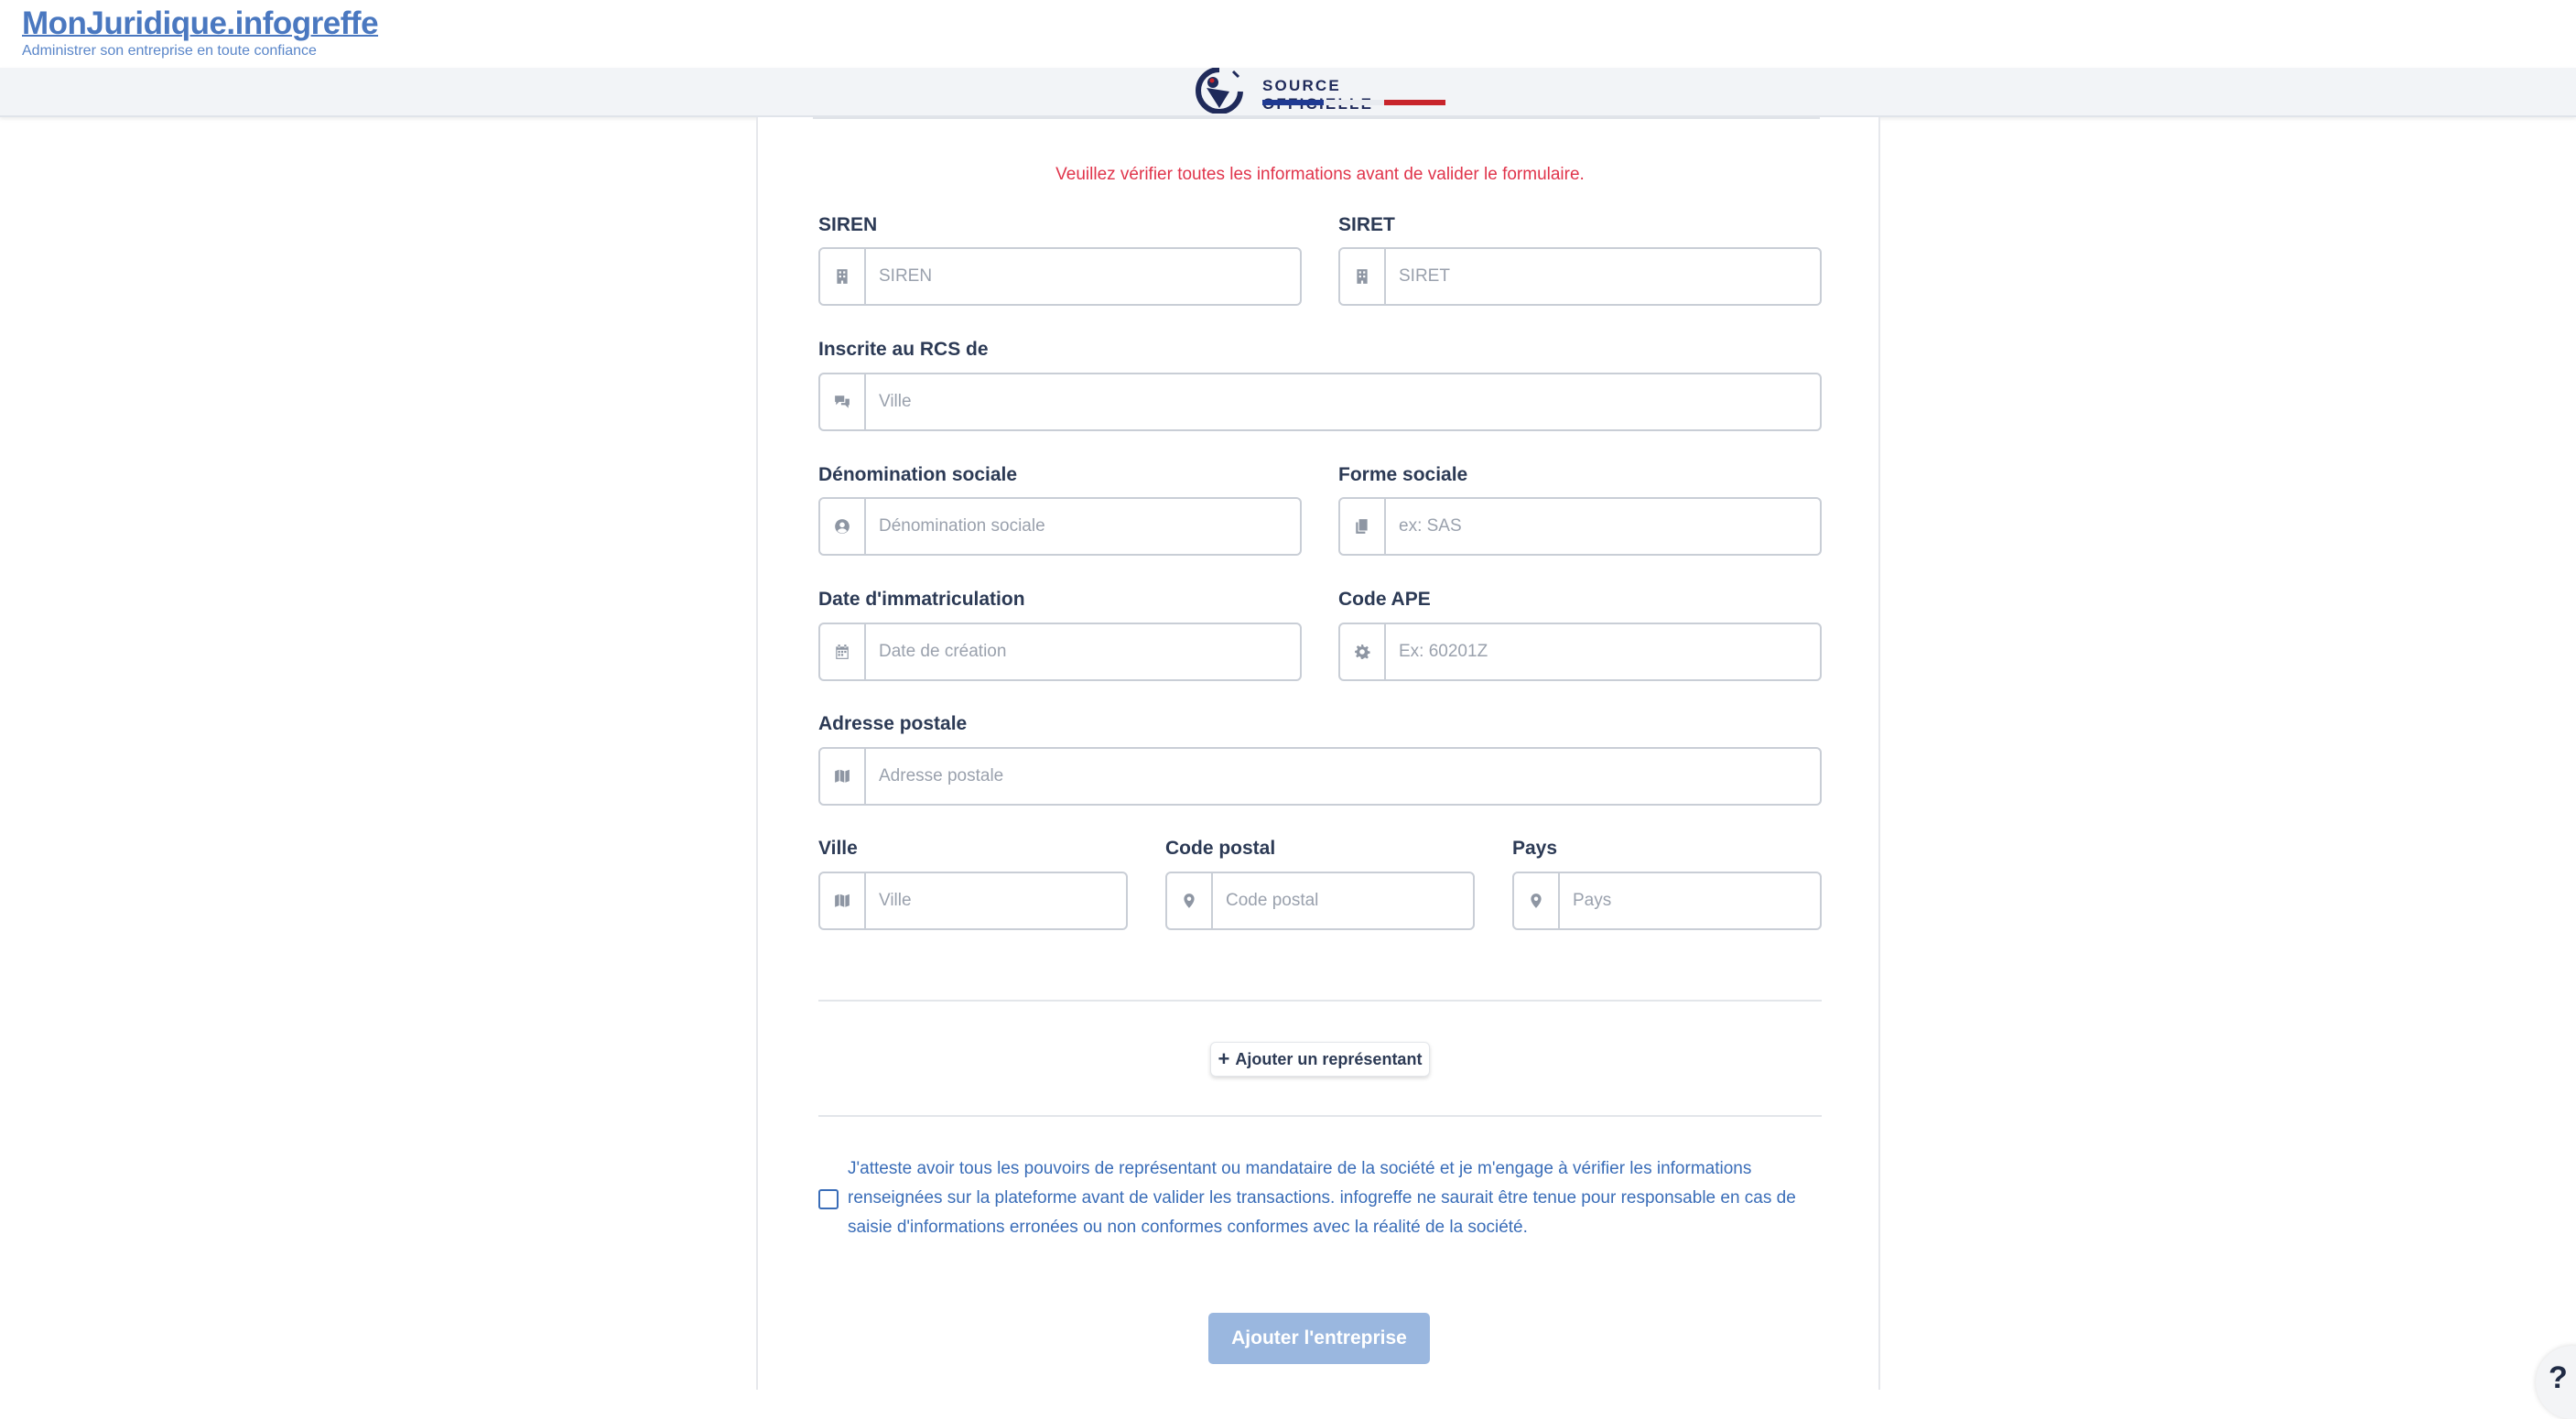 This screenshot has height=1419, width=2576. Describe the element at coordinates (1363, 651) in the screenshot. I see `gear-icon` at that location.